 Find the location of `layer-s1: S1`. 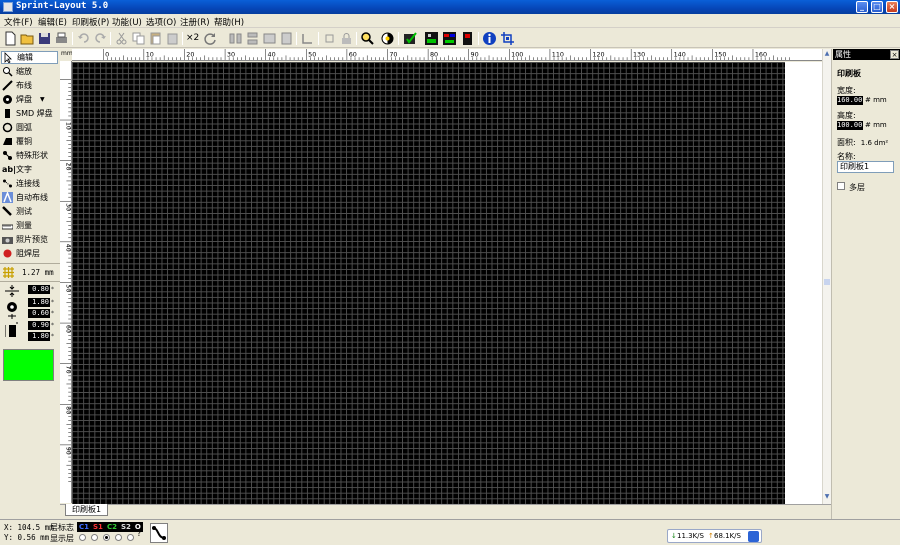

layer-s1: S1 is located at coordinates (98, 527).